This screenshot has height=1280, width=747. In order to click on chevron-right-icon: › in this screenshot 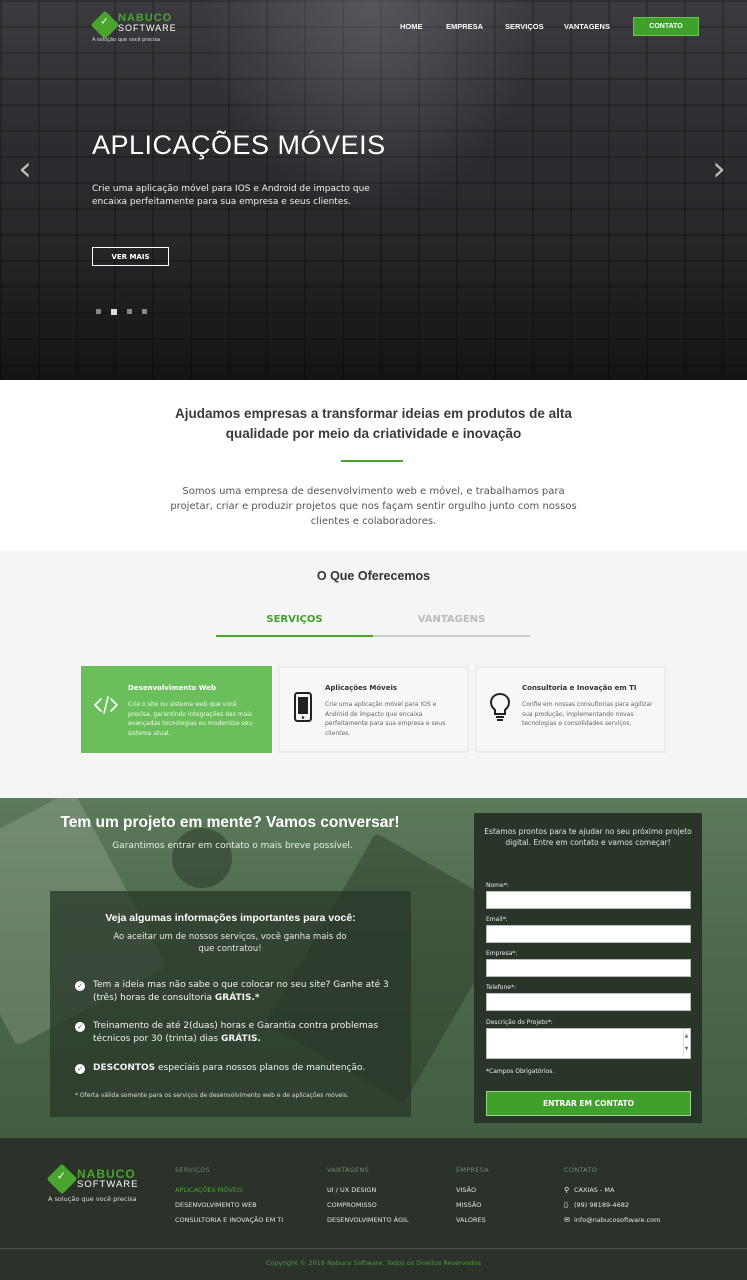, I will do `click(719, 169)`.